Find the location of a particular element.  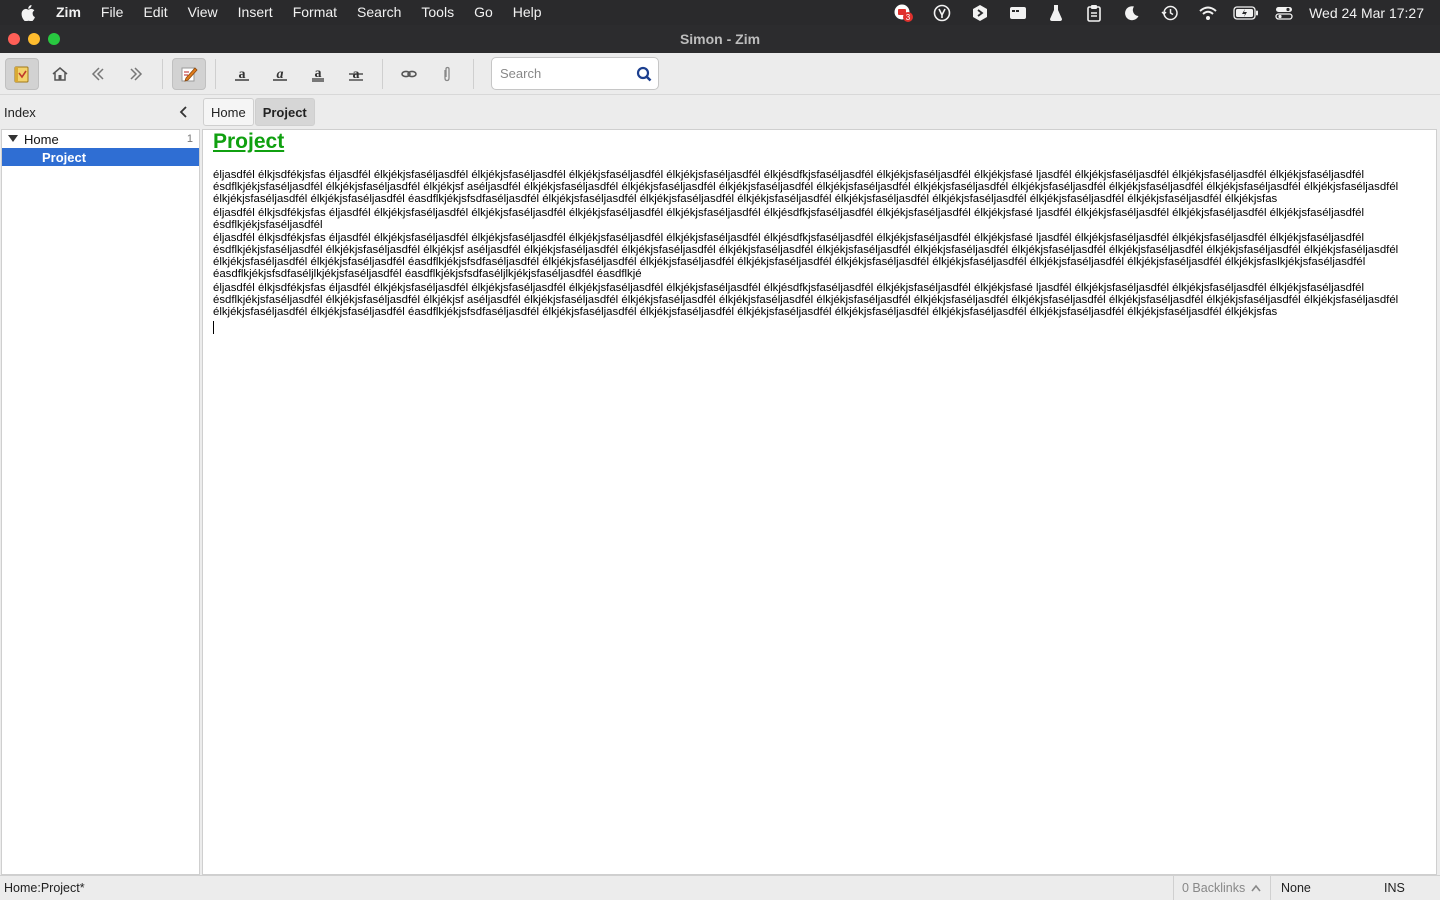

app-menu: Zim is located at coordinates (73, 12).